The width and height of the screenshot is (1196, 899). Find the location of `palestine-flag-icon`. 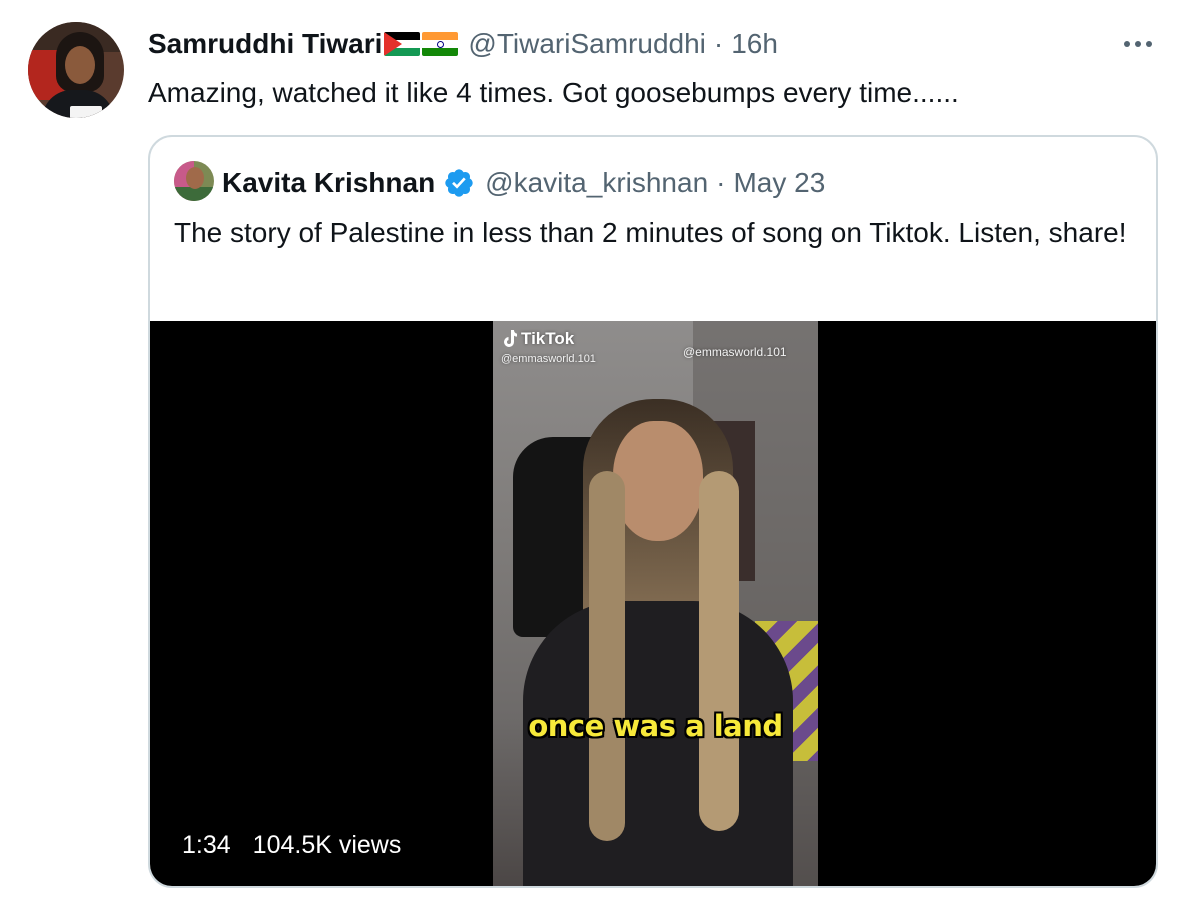

palestine-flag-icon is located at coordinates (402, 44).